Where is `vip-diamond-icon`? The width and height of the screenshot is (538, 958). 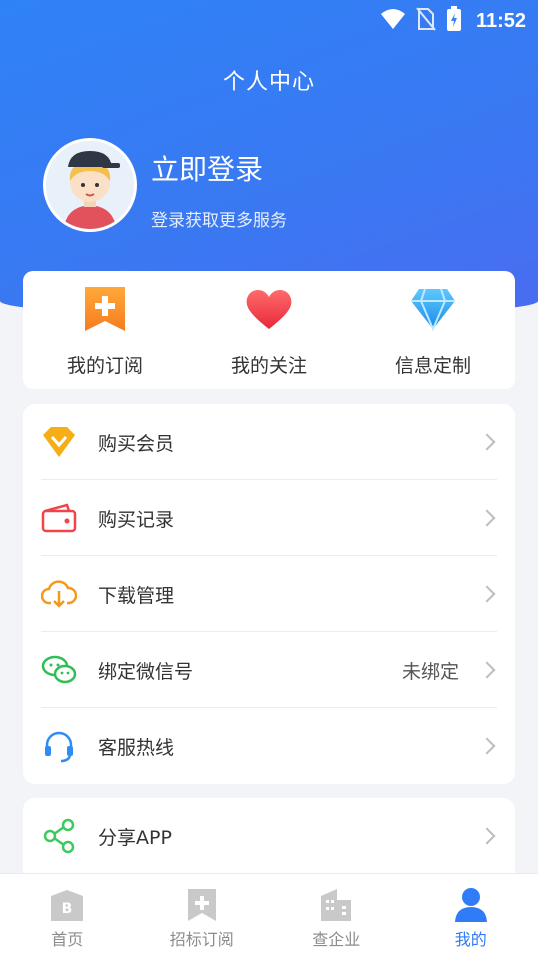 vip-diamond-icon is located at coordinates (59, 442).